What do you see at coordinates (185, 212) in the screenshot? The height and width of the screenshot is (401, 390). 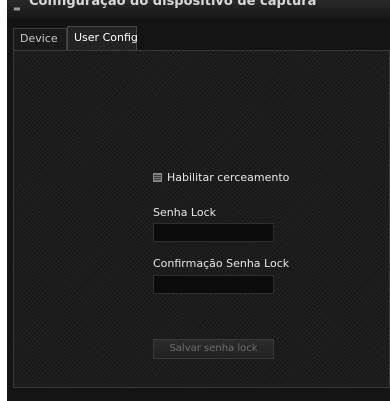 I see `password-label: Senha Lock` at bounding box center [185, 212].